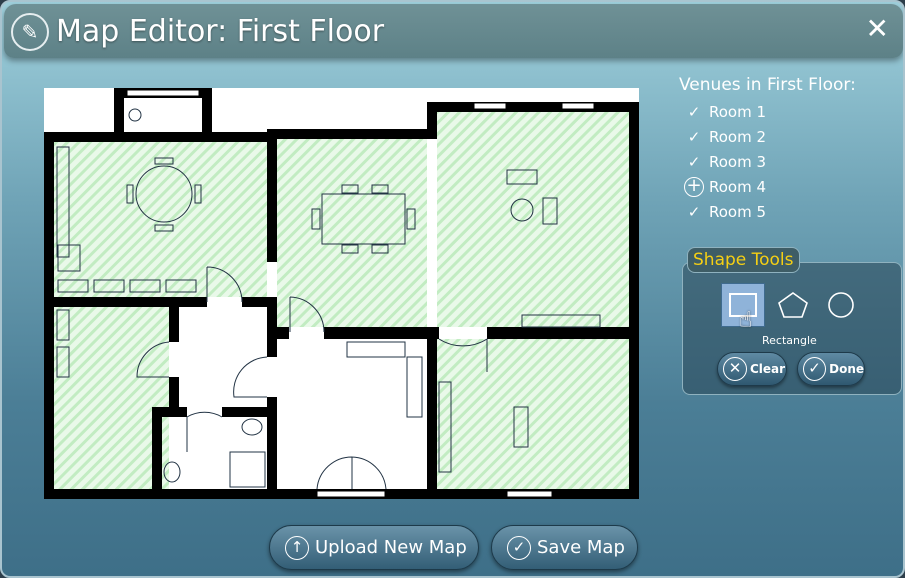 The height and width of the screenshot is (578, 905). Describe the element at coordinates (391, 547) in the screenshot. I see `upload-label: Upload New Map` at that location.